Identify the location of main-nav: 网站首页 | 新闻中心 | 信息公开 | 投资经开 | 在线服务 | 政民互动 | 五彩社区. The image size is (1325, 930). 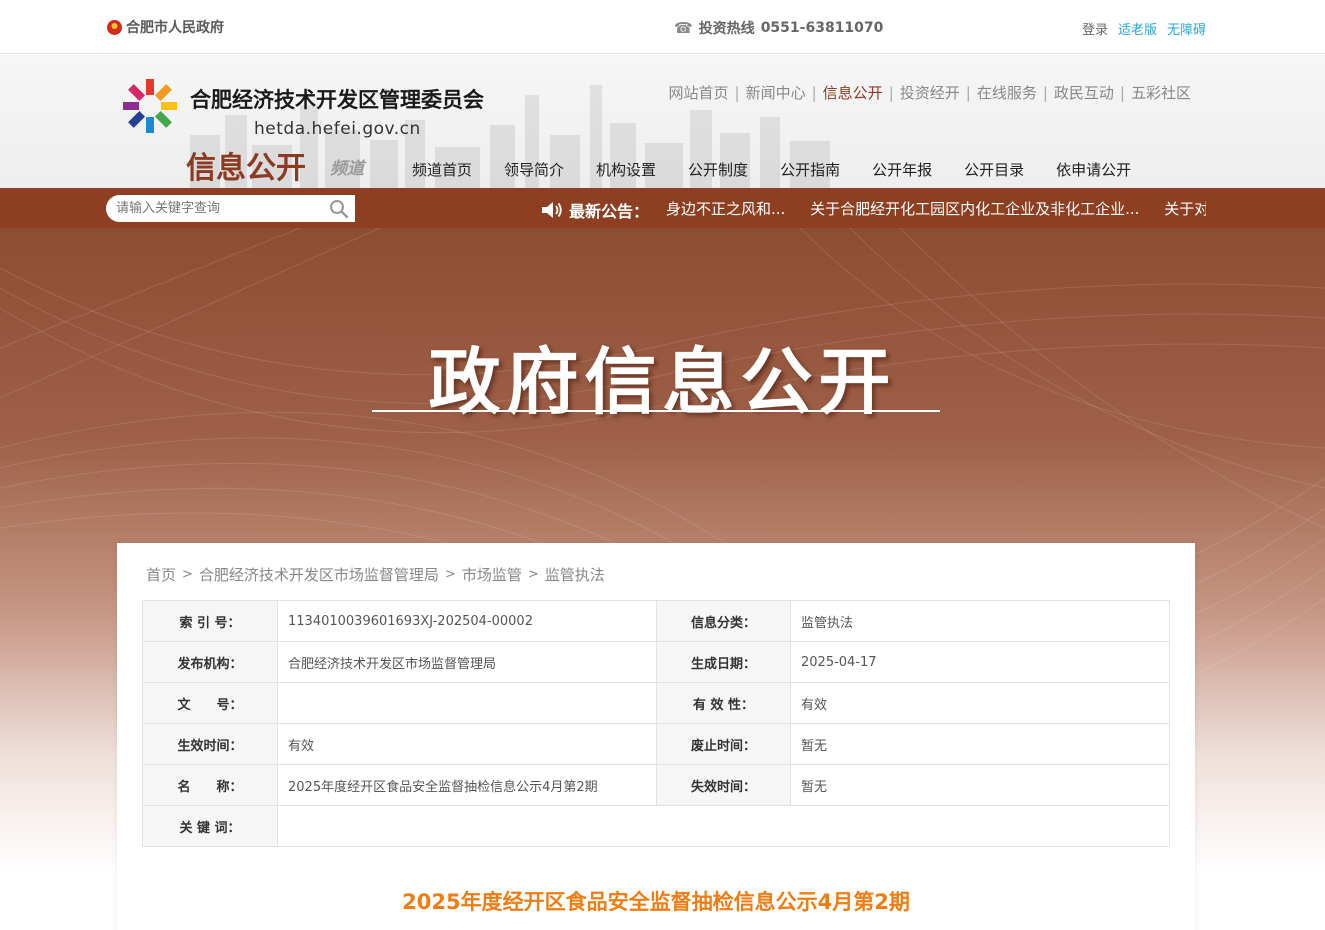
(930, 92).